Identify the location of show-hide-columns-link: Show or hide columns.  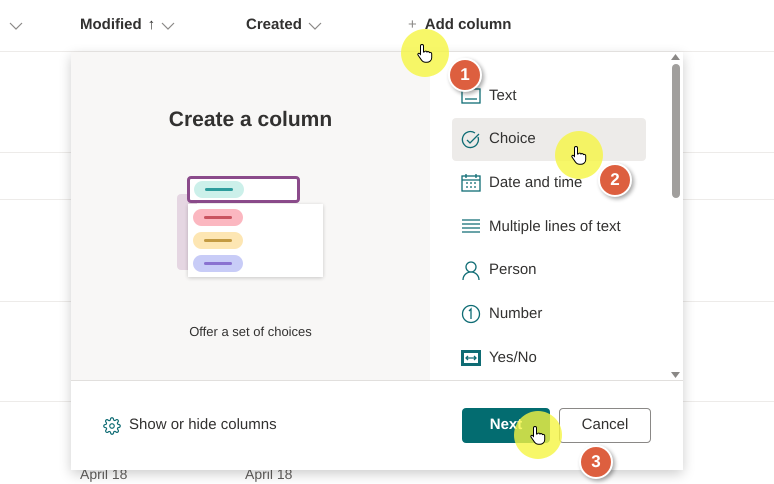
(190, 425).